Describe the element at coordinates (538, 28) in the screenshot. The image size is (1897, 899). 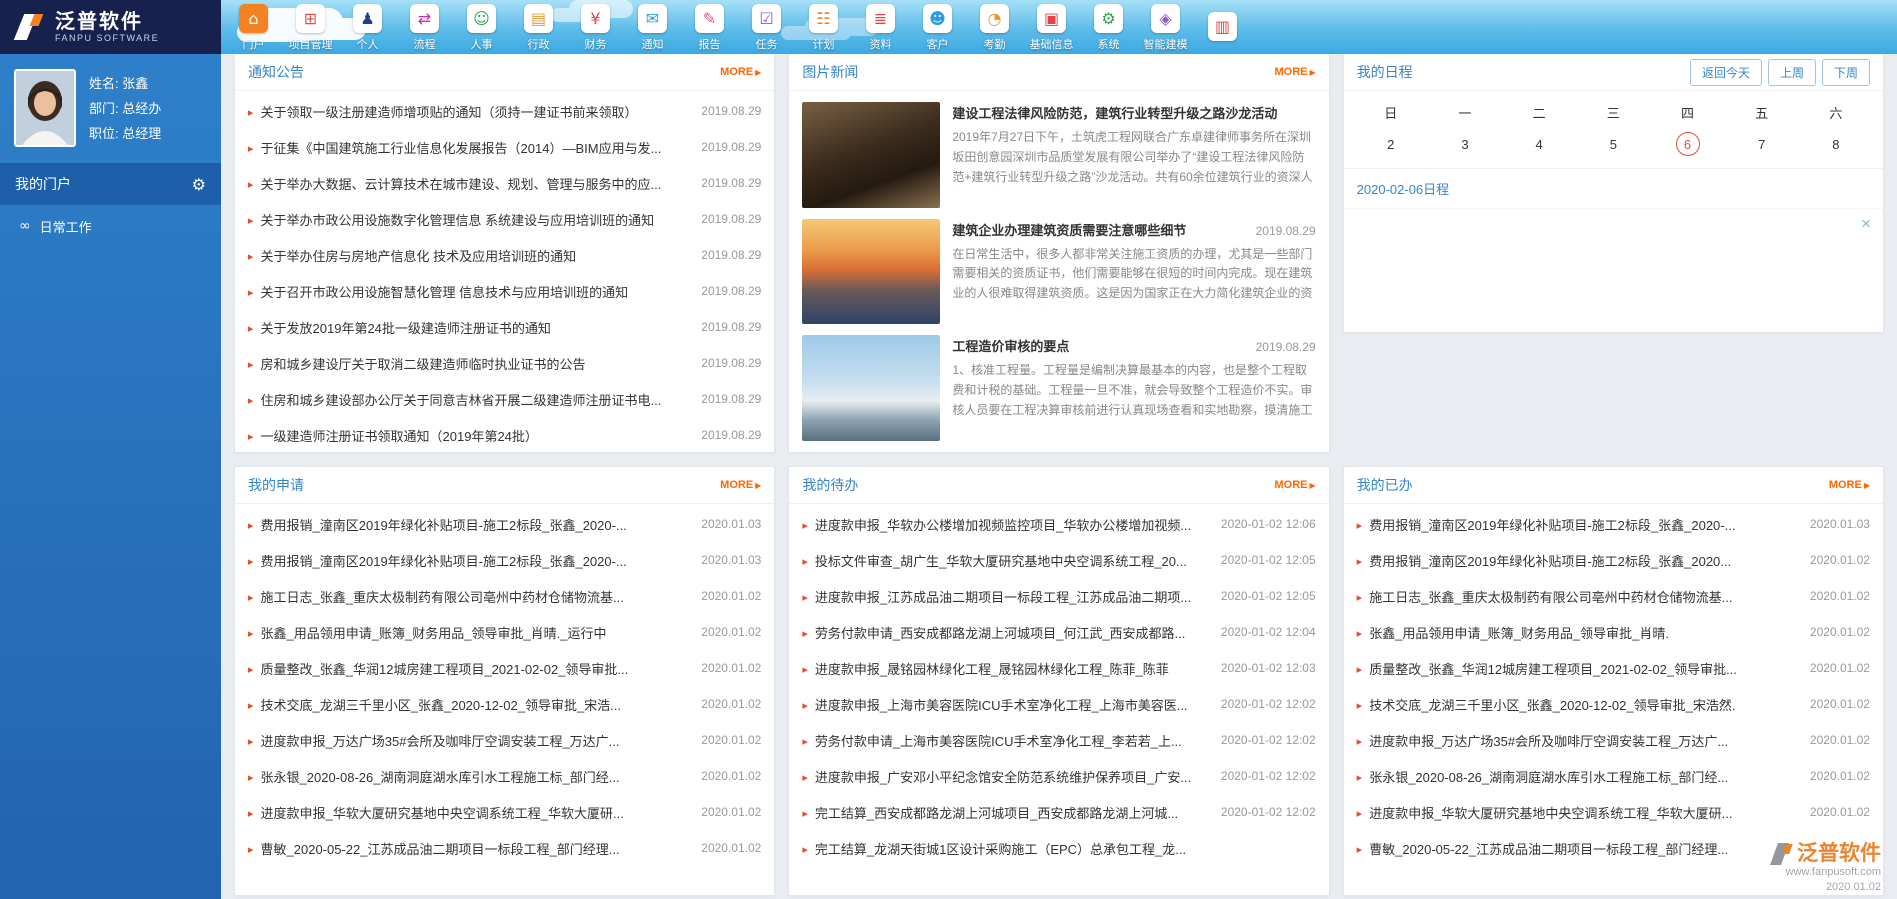
I see `topnav-item: ▤ 行政` at that location.